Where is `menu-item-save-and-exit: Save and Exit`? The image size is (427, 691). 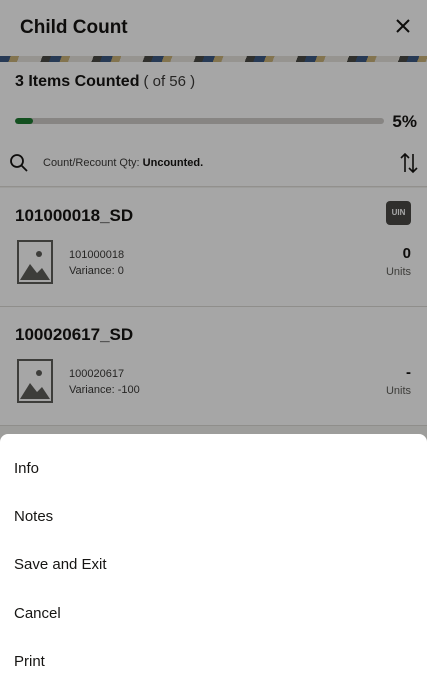
menu-item-save-and-exit: Save and Exit is located at coordinates (60, 564).